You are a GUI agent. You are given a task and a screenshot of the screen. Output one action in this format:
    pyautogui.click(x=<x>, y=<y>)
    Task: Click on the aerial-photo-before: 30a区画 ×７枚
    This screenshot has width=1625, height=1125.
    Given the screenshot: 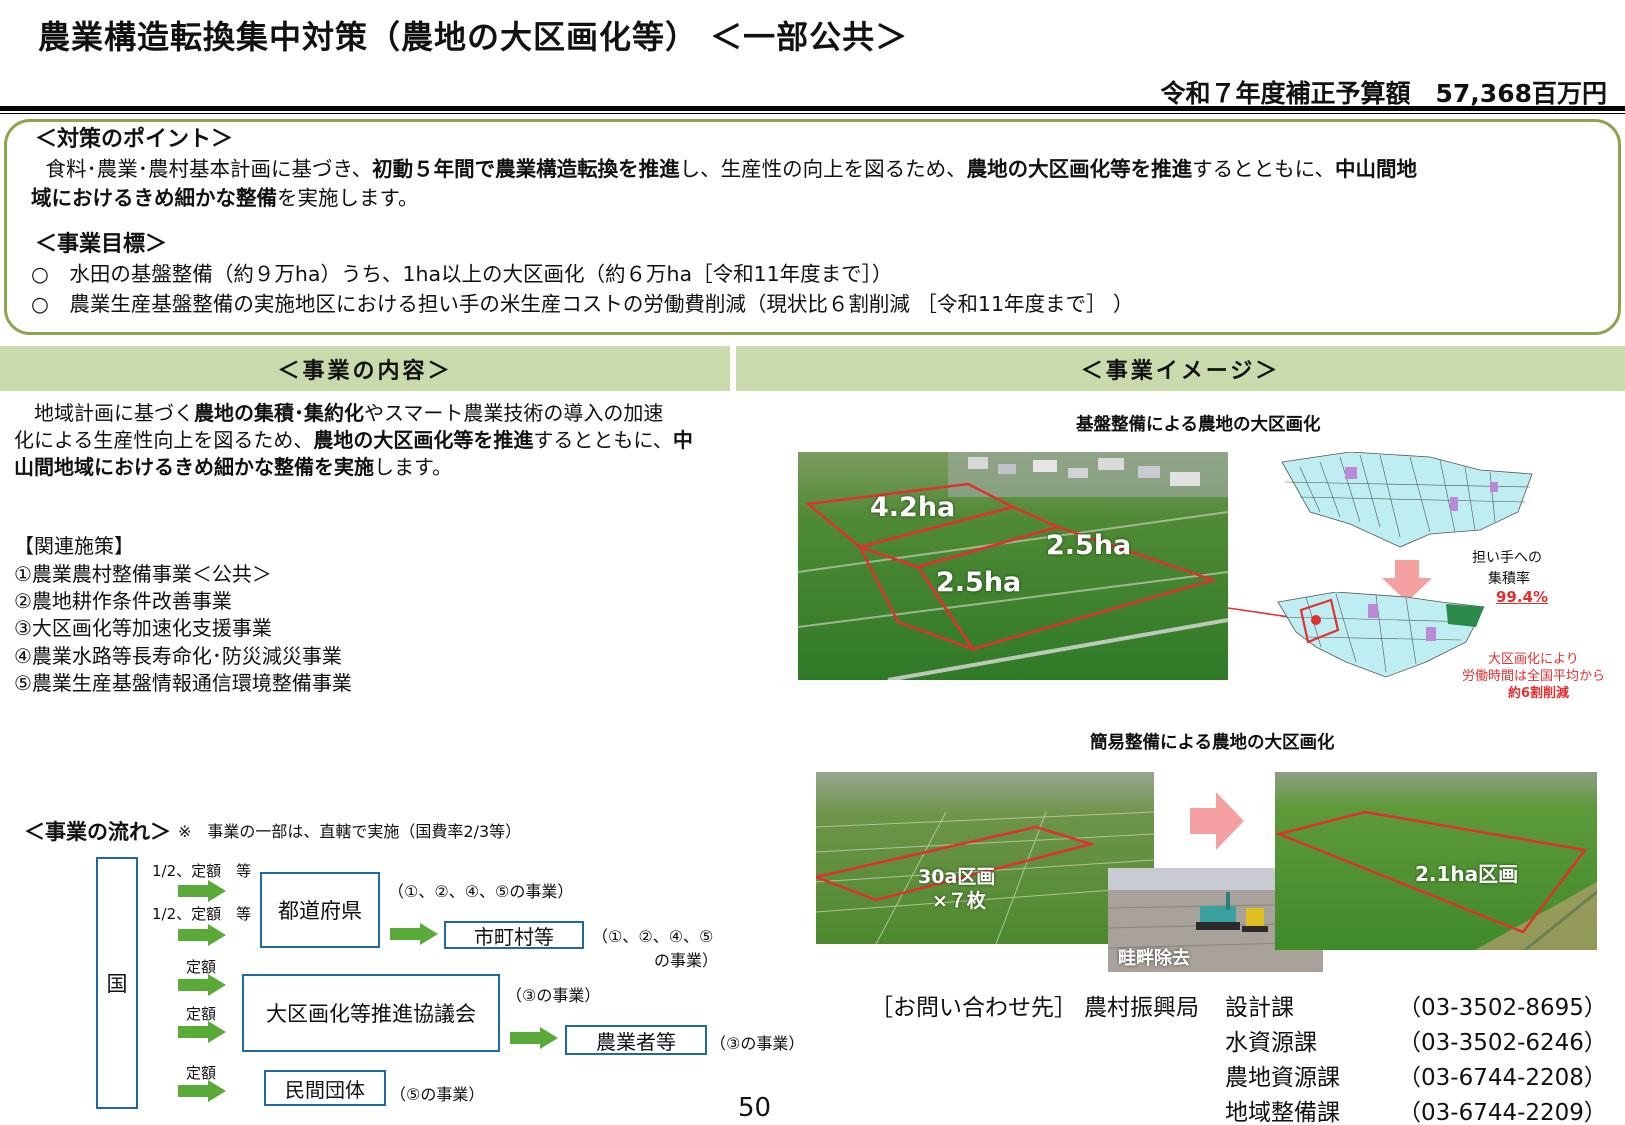 What is the action you would take?
    pyautogui.click(x=985, y=858)
    